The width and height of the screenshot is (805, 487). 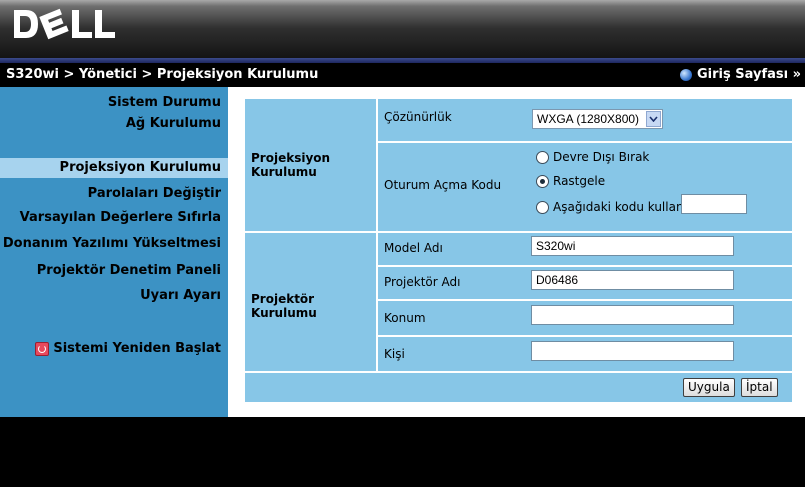 I want to click on radio-random-label: Rastgele, so click(x=579, y=181).